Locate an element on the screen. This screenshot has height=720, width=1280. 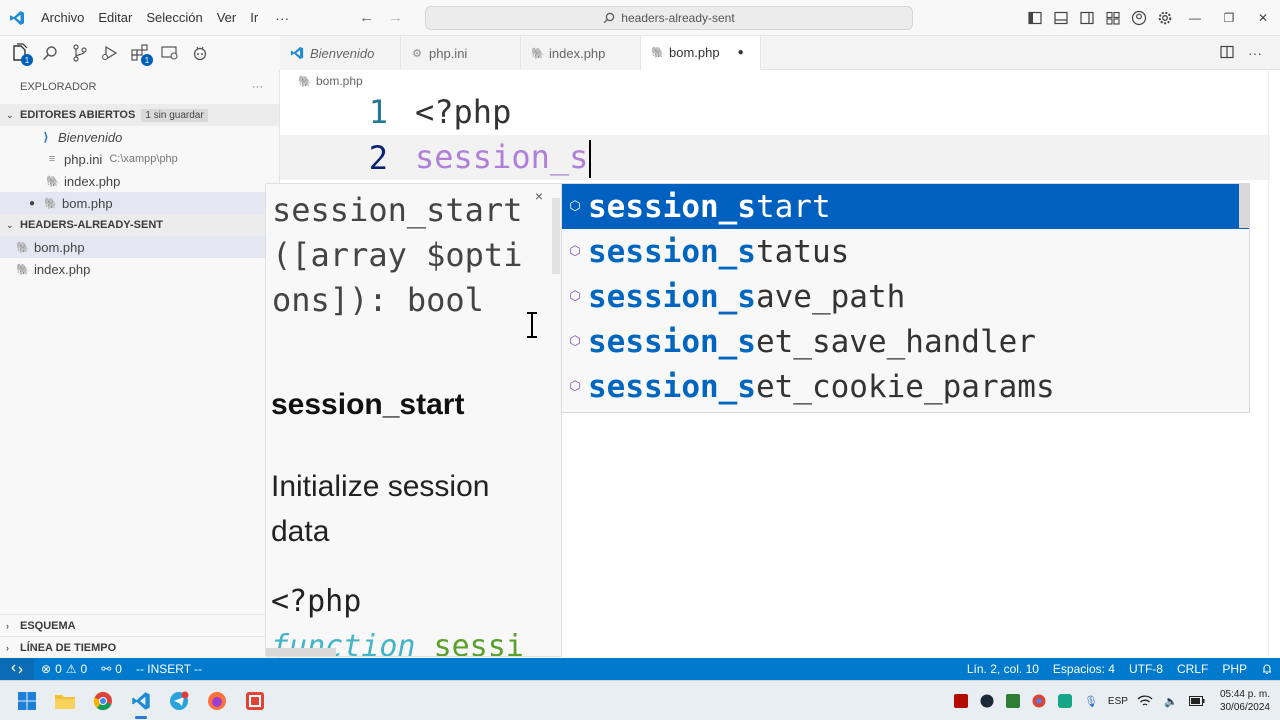
suggestion-item: ⬡ session_s ave_path is located at coordinates (905, 296).